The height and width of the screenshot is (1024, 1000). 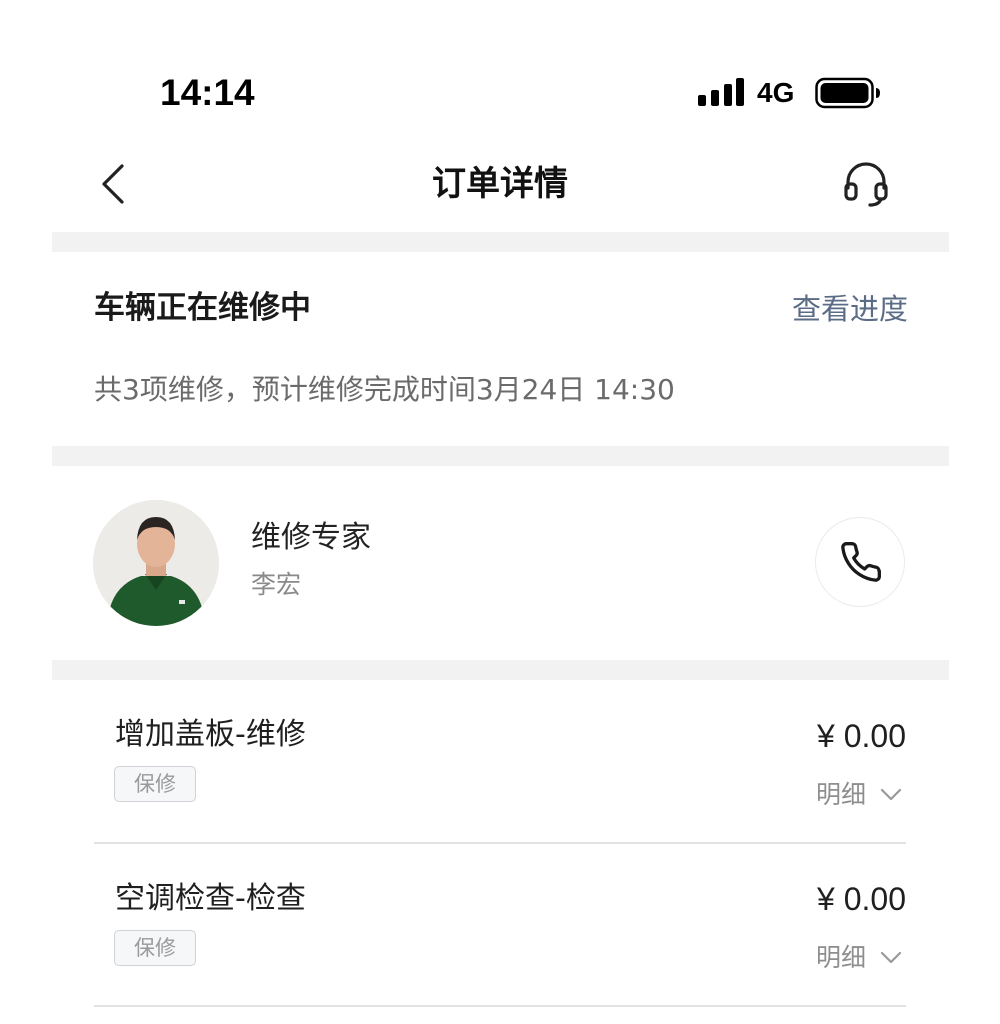 I want to click on call-expert-button, so click(x=860, y=562).